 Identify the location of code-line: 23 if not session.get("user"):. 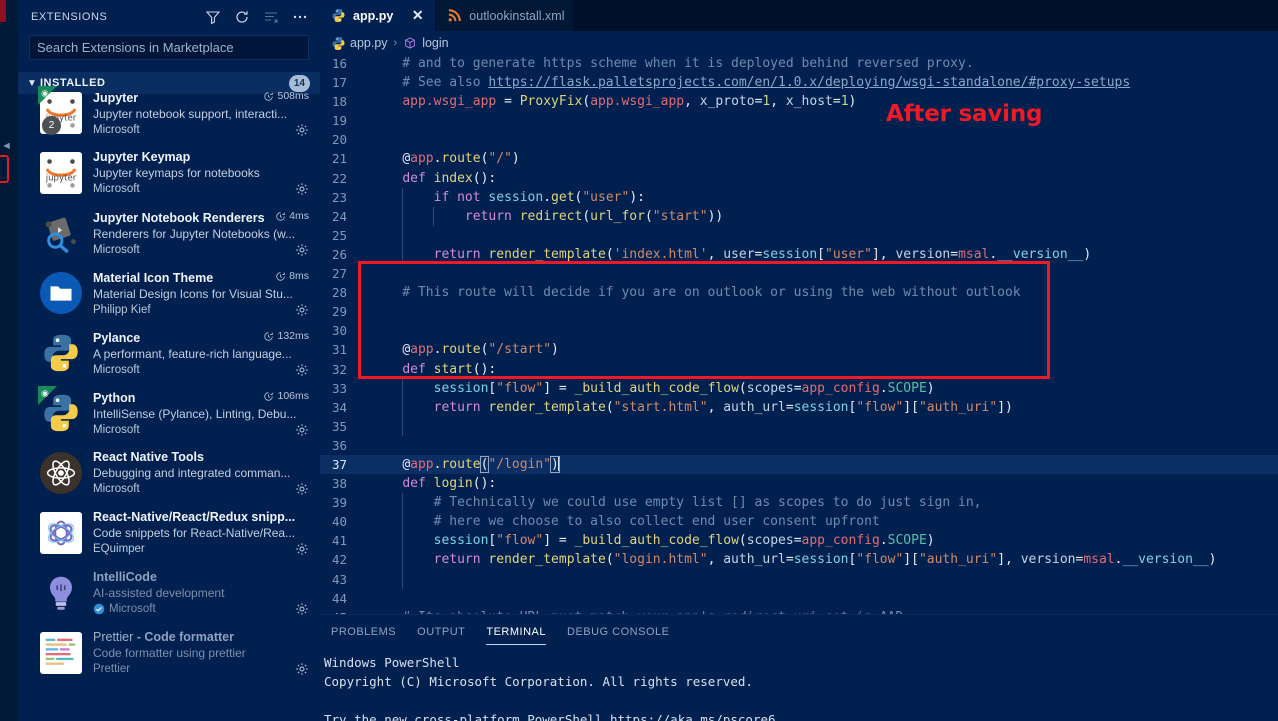
(799, 197).